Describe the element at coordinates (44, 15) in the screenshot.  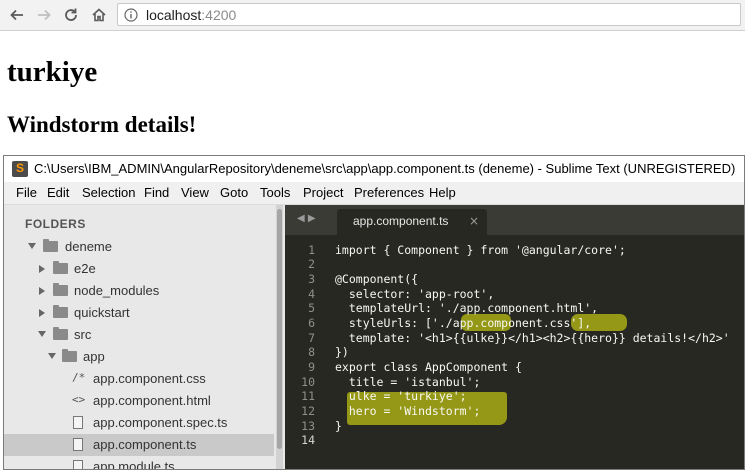
I see `forward-arrow-icon` at that location.